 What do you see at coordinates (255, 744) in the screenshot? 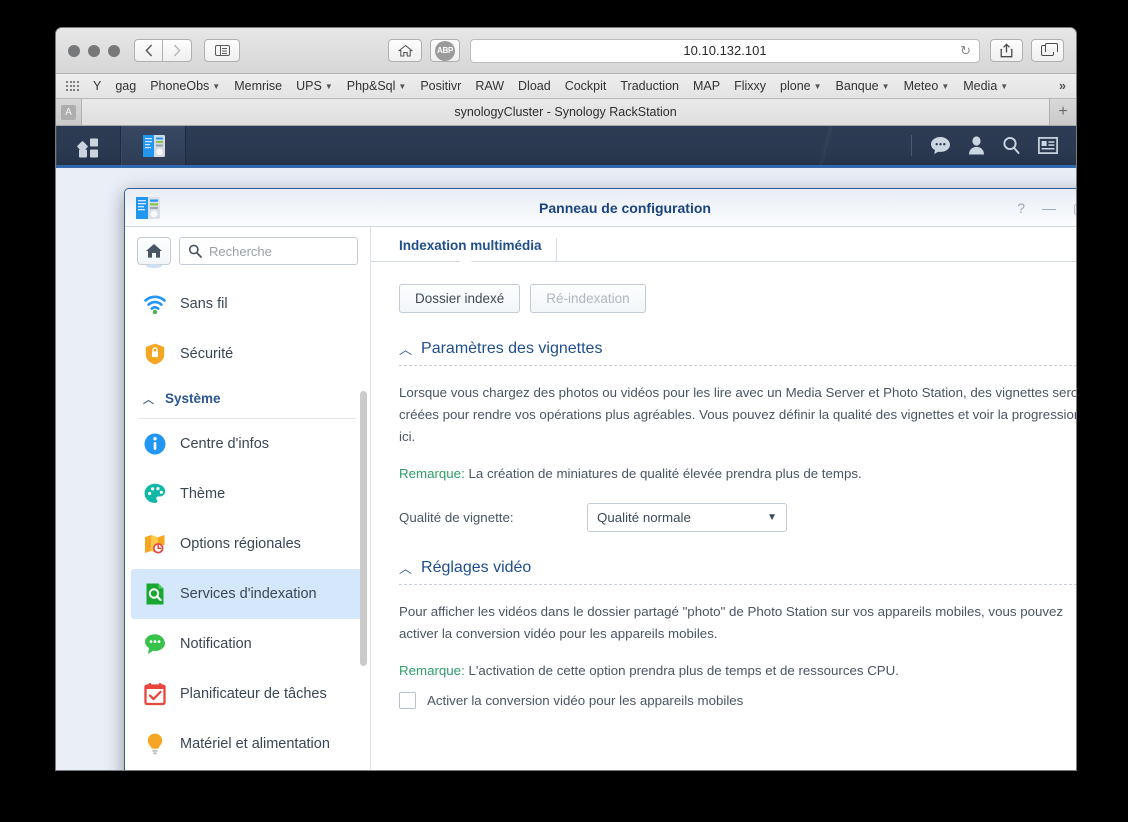
I see `sidebar-item-label: Matériel et alimentation` at bounding box center [255, 744].